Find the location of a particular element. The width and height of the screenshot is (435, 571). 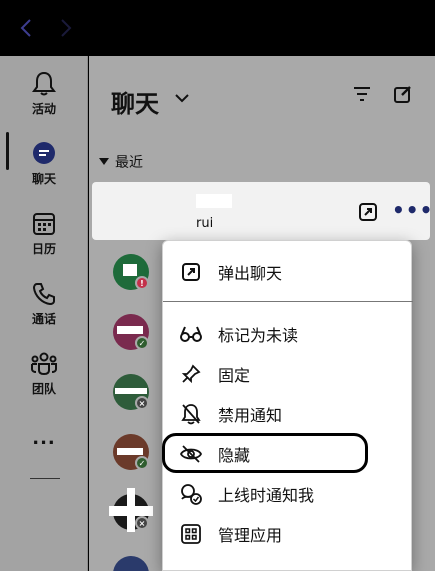

bell-off-icon is located at coordinates (191, 414).